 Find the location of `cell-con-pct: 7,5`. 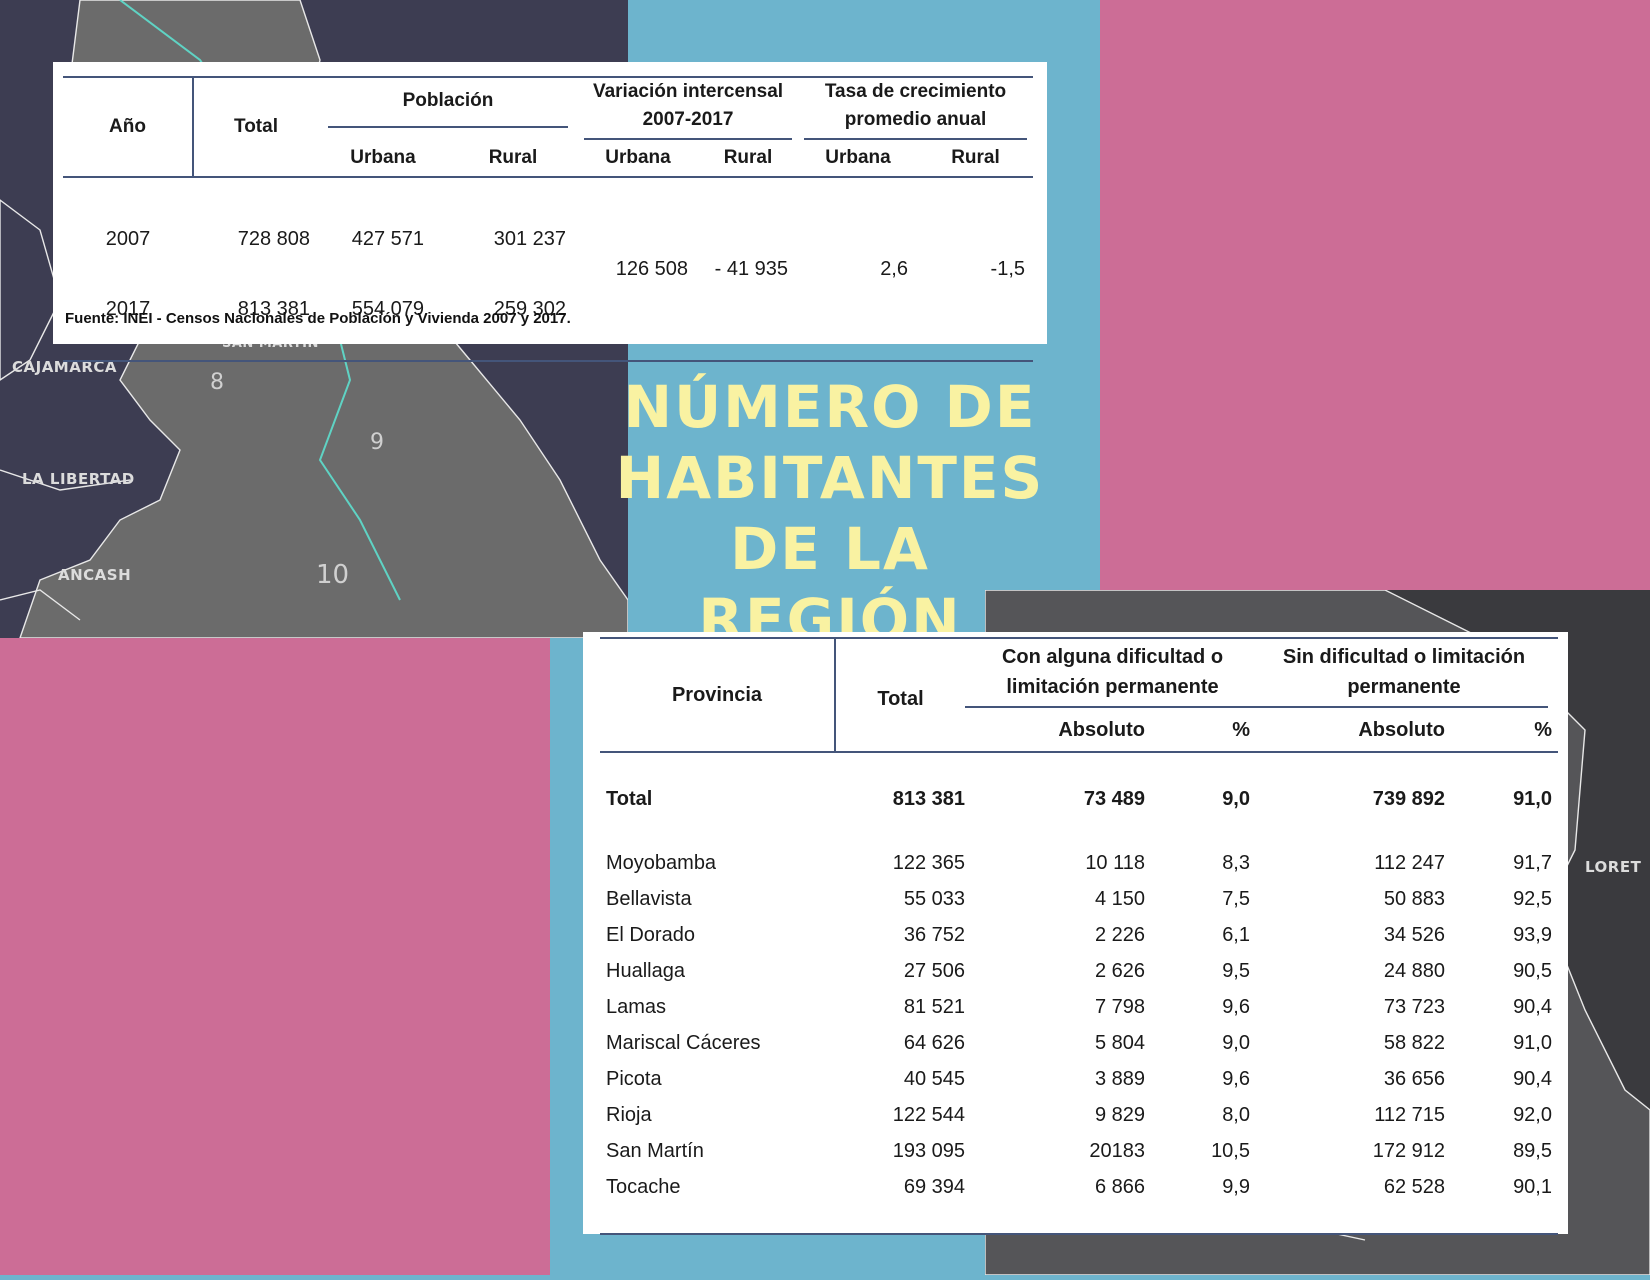

cell-con-pct: 7,5 is located at coordinates (1236, 898).